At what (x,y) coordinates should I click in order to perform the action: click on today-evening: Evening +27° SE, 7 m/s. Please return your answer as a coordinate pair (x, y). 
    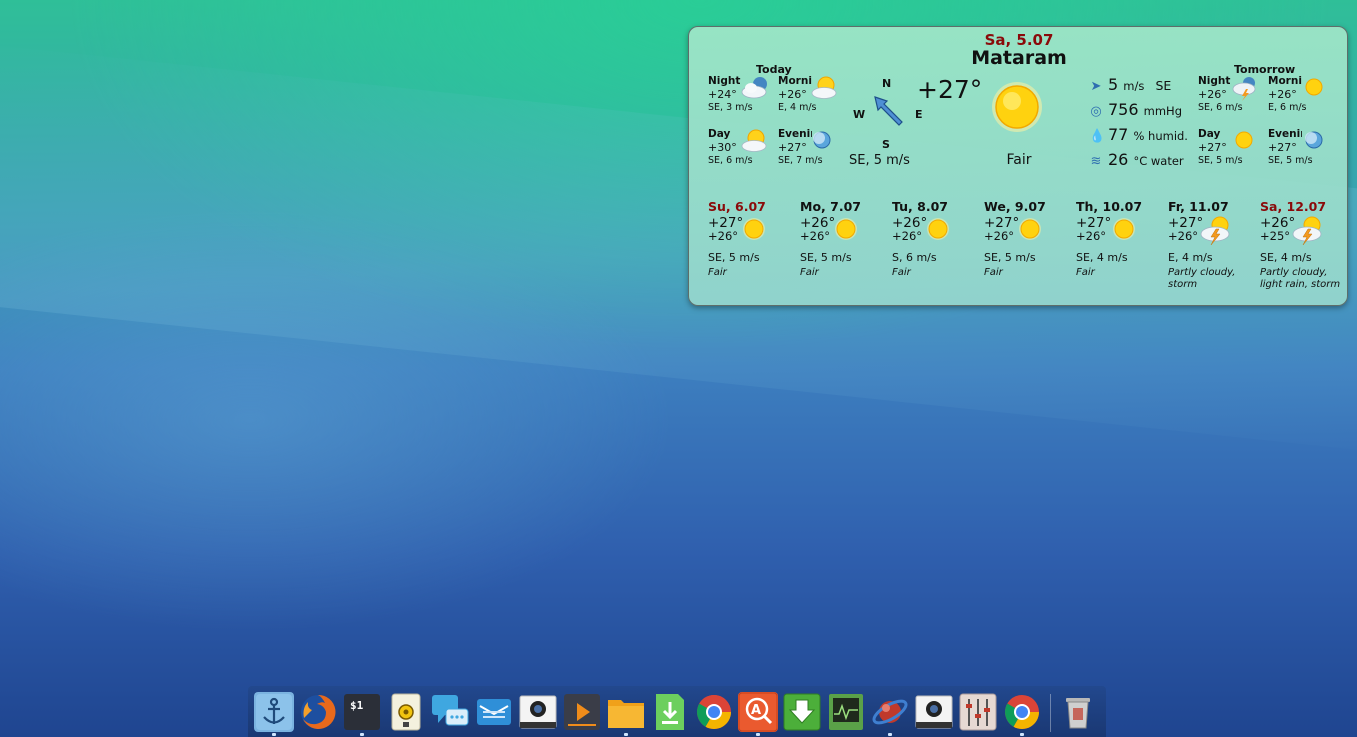
    Looking at the image, I should click on (809, 147).